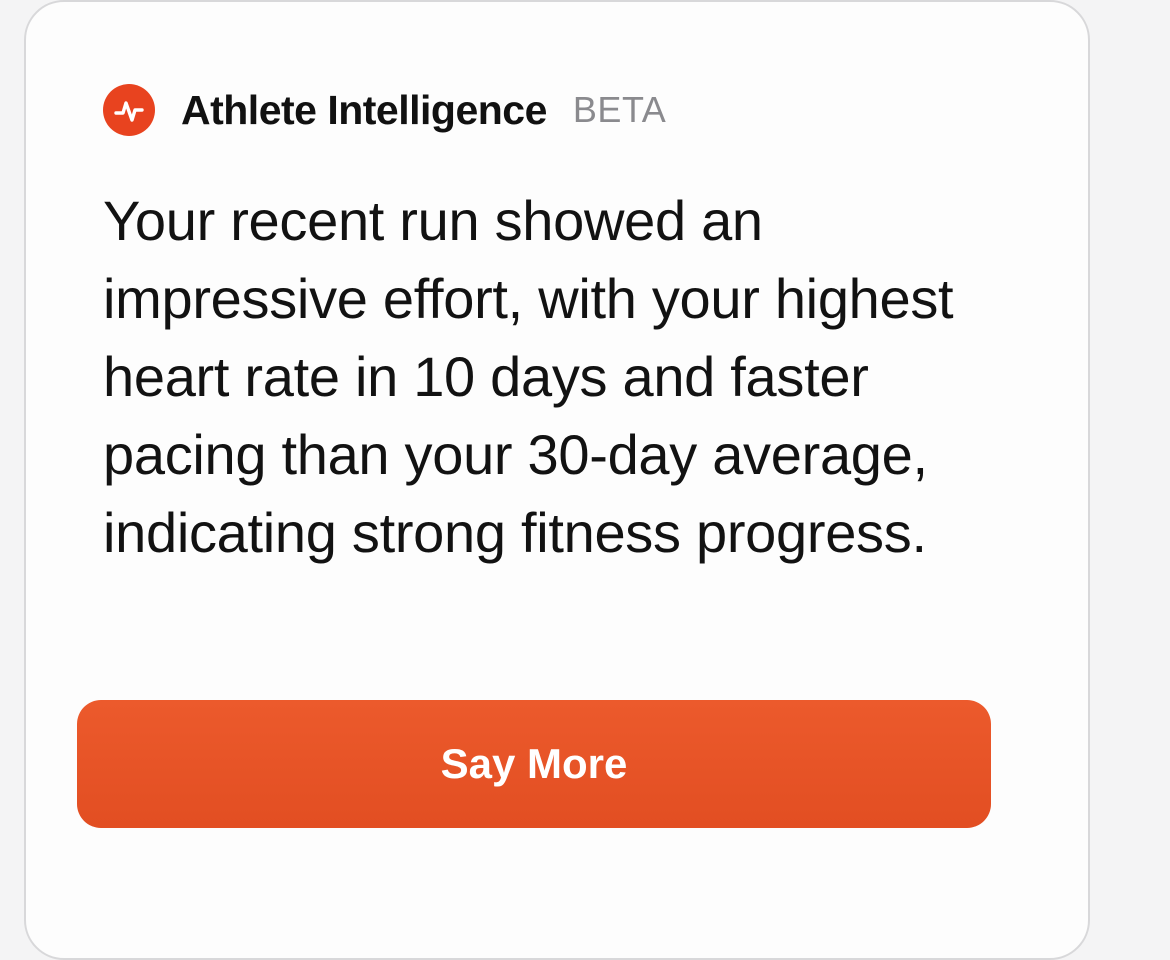  I want to click on card-header: Athlete Intelligence BETA, so click(384, 110).